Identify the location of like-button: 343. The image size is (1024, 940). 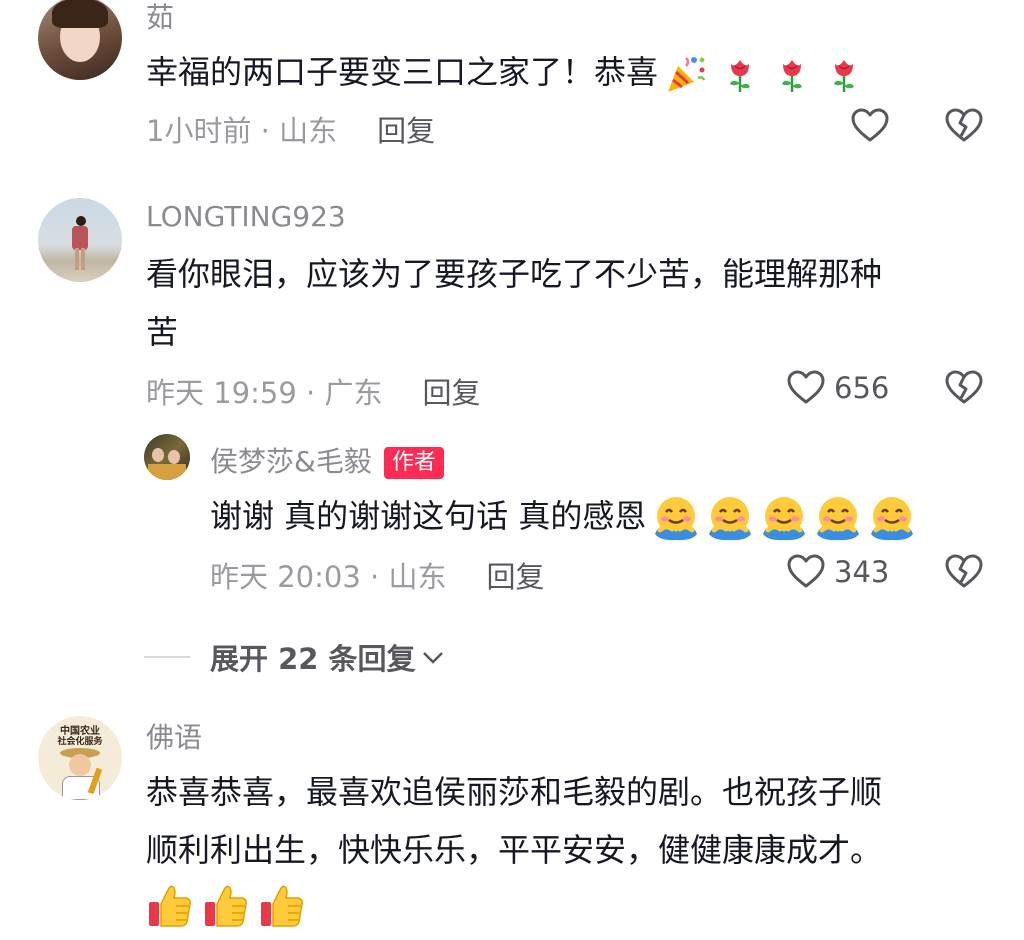
(837, 572).